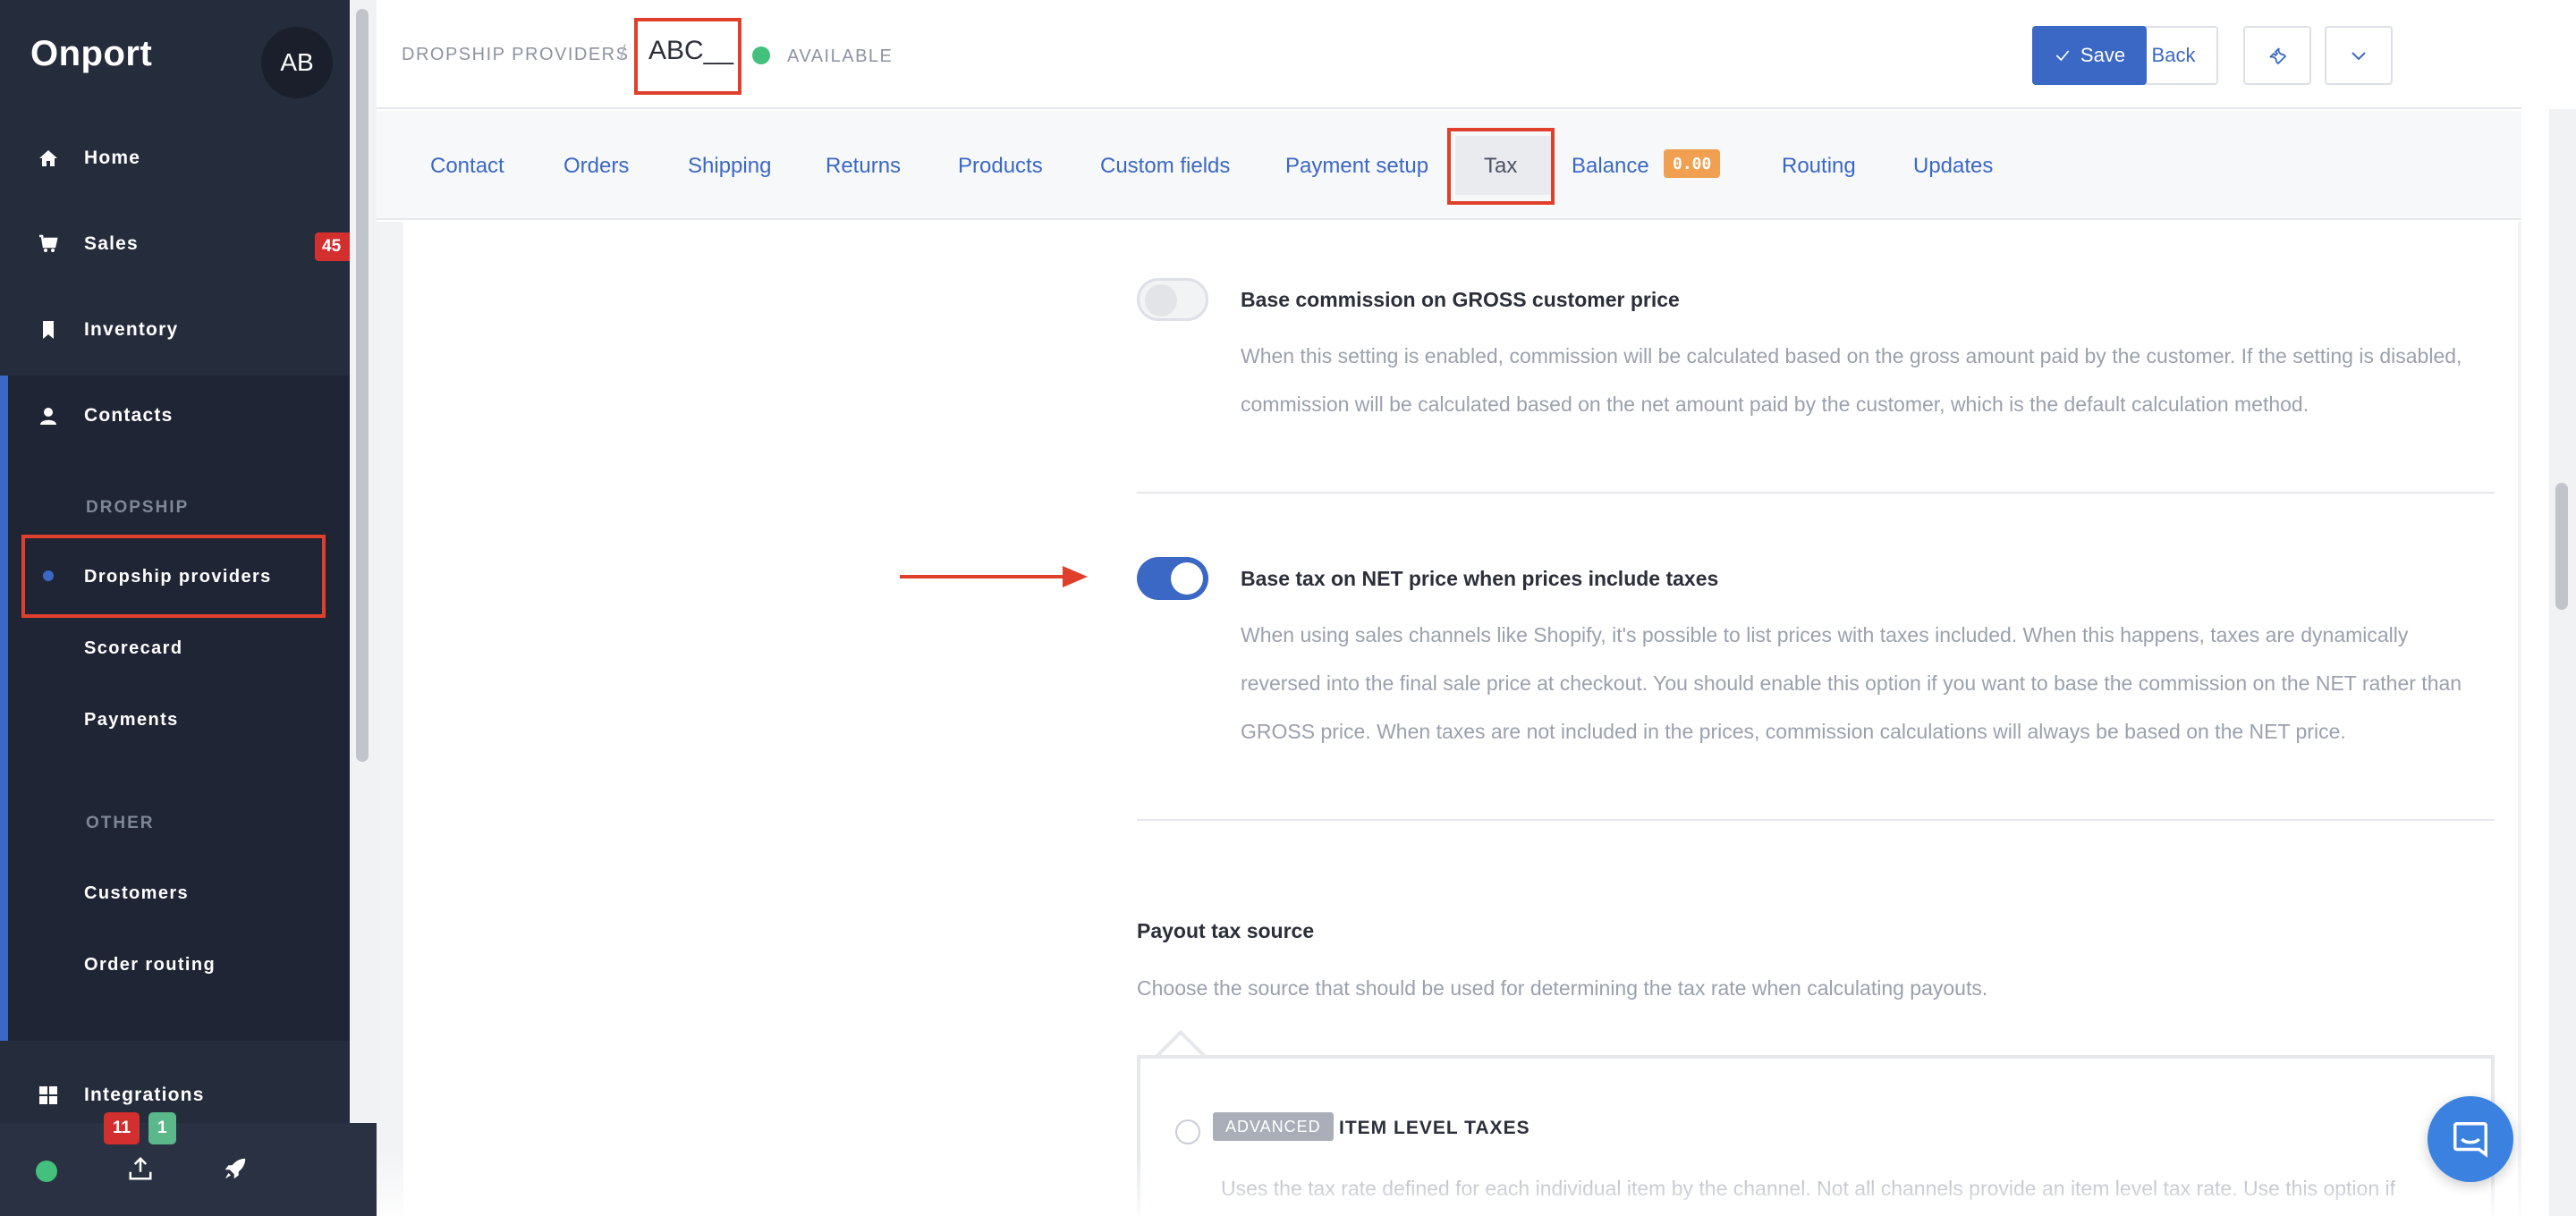 The image size is (2576, 1216). Describe the element at coordinates (1819, 166) in the screenshot. I see `tab-routing: Routing` at that location.